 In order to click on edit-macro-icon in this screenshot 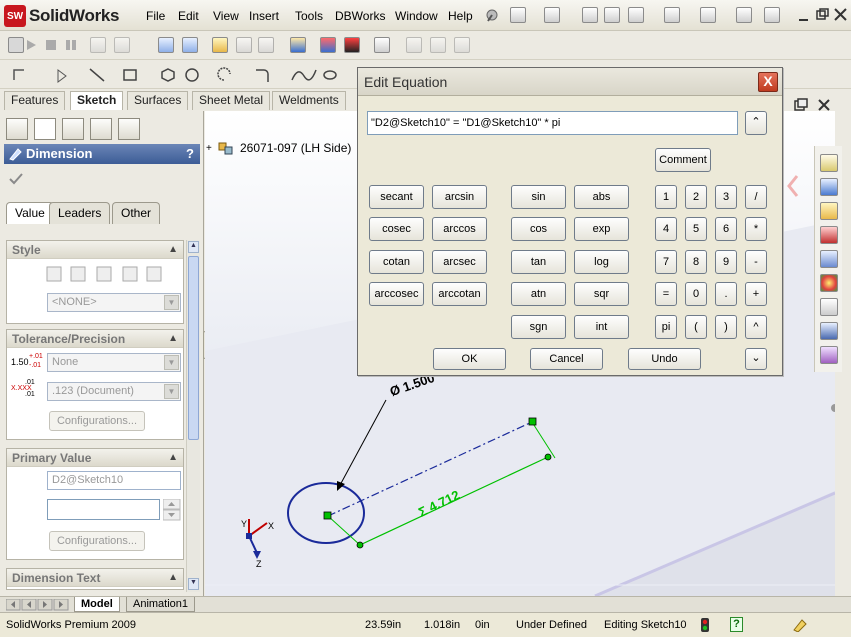, I will do `click(122, 45)`.